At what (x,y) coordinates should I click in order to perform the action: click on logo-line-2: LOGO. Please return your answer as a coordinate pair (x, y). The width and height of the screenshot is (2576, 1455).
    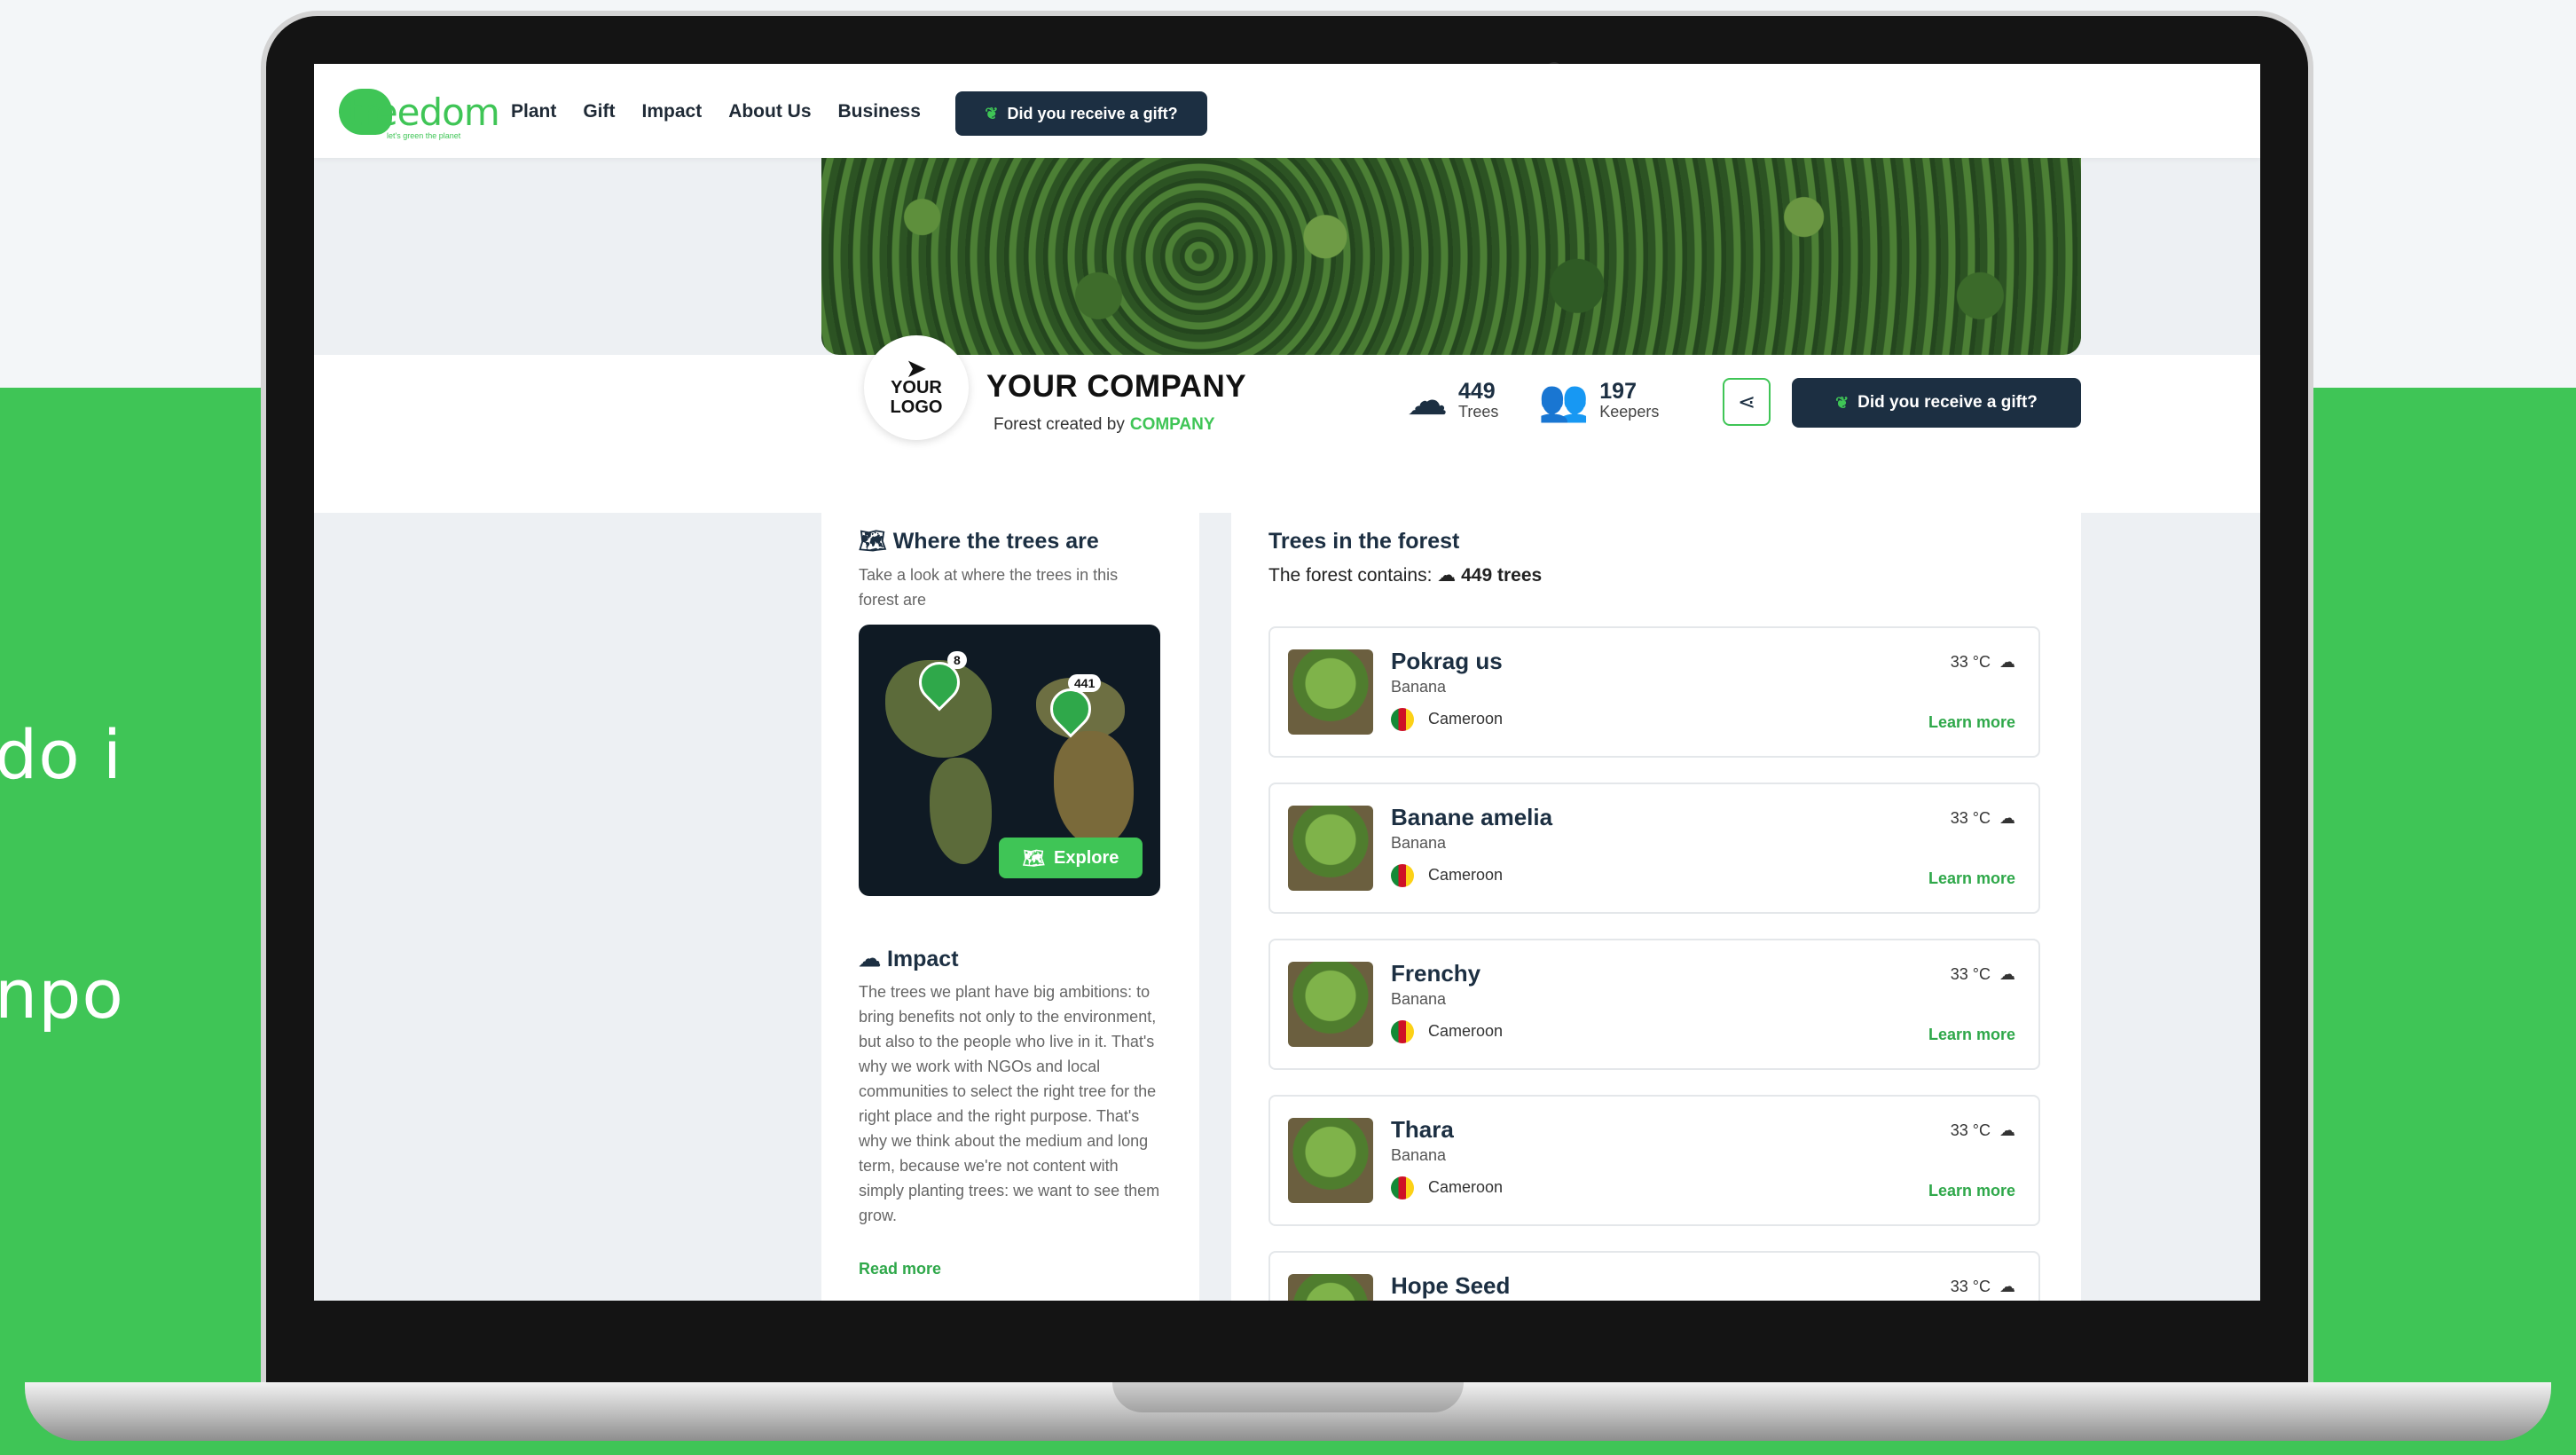
    Looking at the image, I should click on (916, 407).